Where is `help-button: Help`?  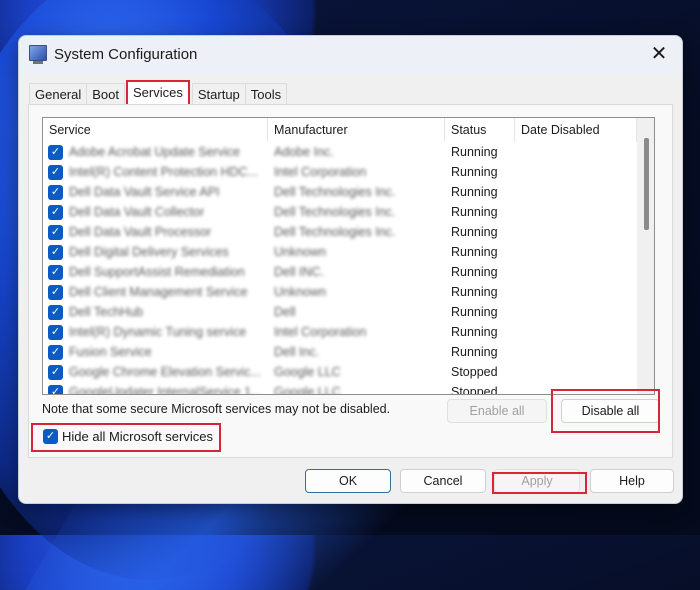 help-button: Help is located at coordinates (632, 481).